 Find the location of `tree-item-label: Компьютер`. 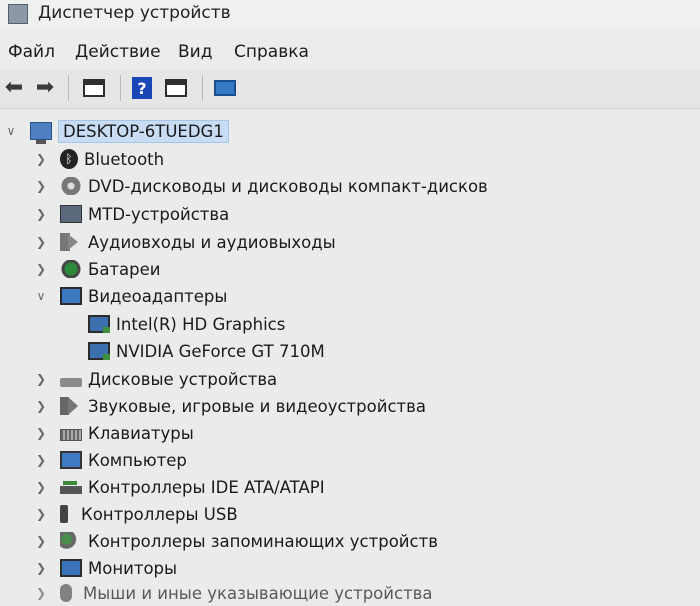

tree-item-label: Компьютер is located at coordinates (137, 460).